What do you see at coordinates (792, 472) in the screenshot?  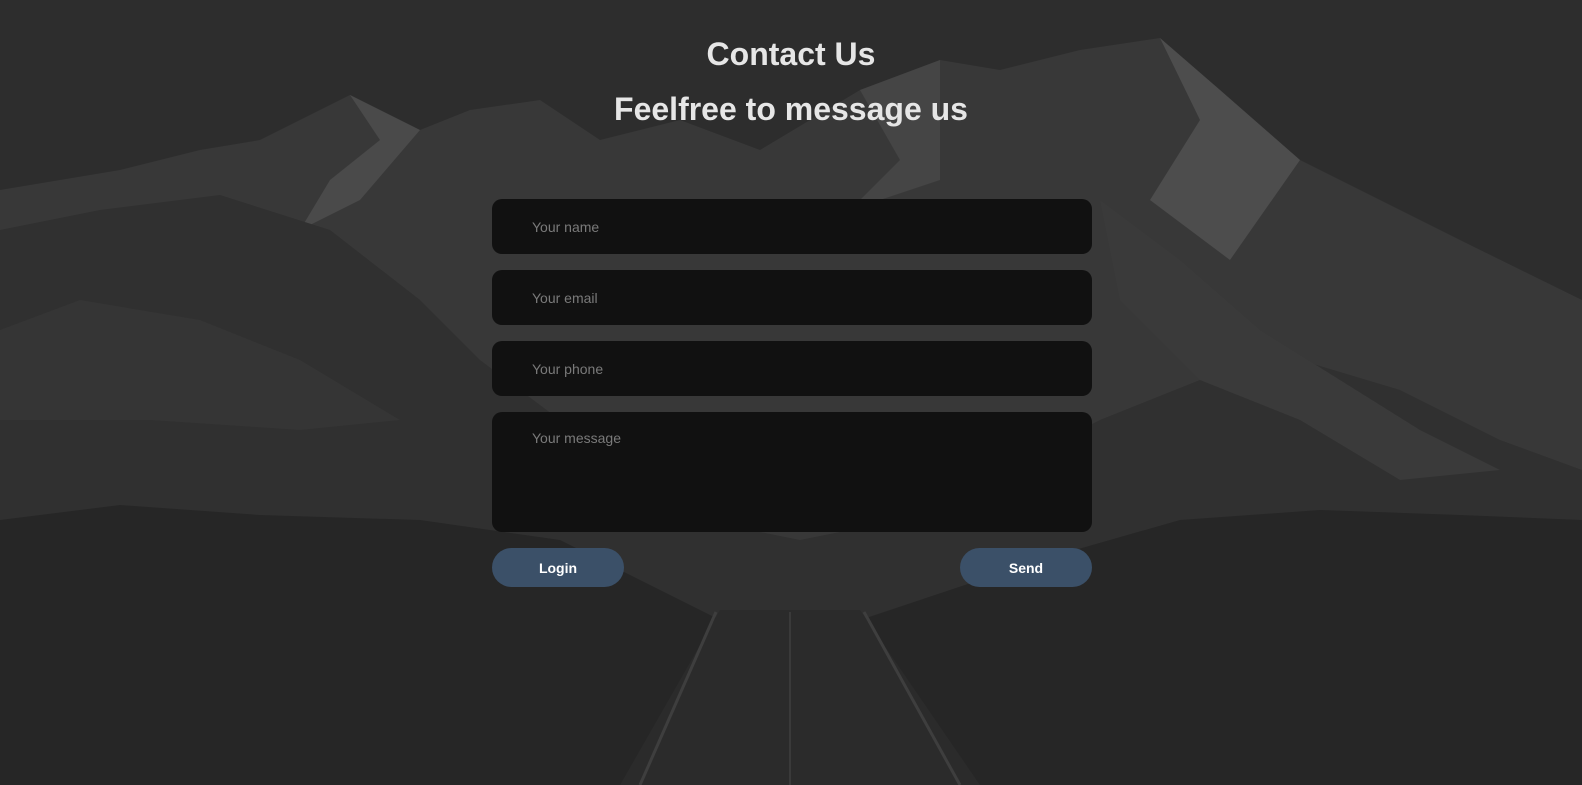 I see `message-textarea` at bounding box center [792, 472].